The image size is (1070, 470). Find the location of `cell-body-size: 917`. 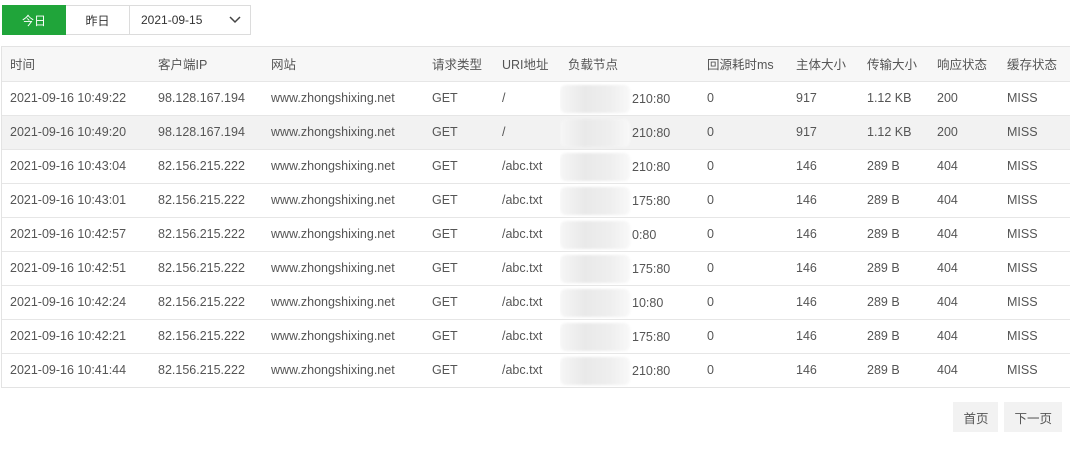

cell-body-size: 917 is located at coordinates (823, 132).